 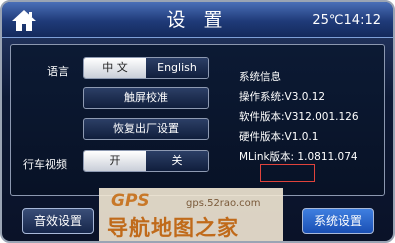 I want to click on temperature-time-readout: 25℃14:12, so click(x=346, y=20).